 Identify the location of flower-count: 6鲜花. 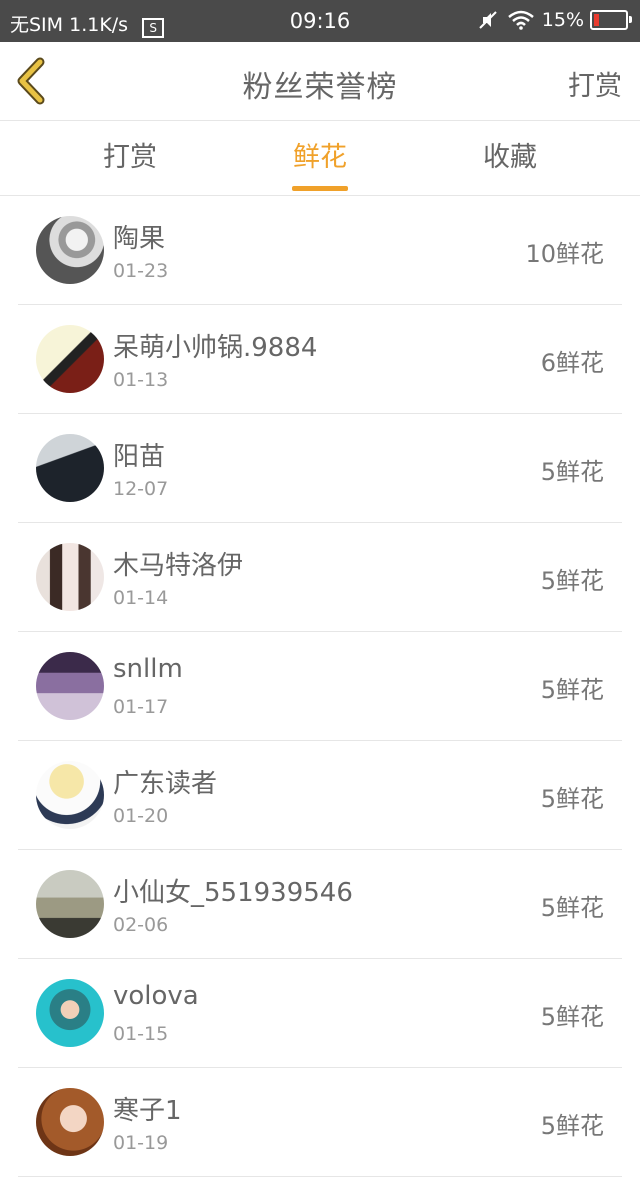
(572, 363).